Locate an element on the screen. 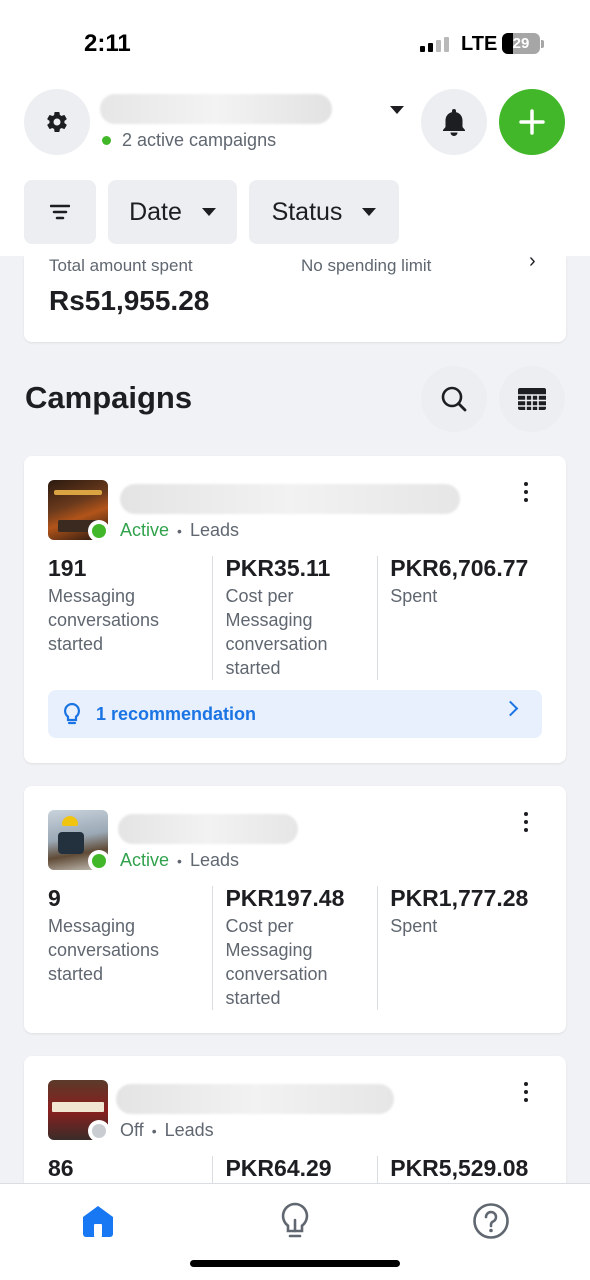 The image size is (590, 1280). metric-value: 86 is located at coordinates (61, 1168).